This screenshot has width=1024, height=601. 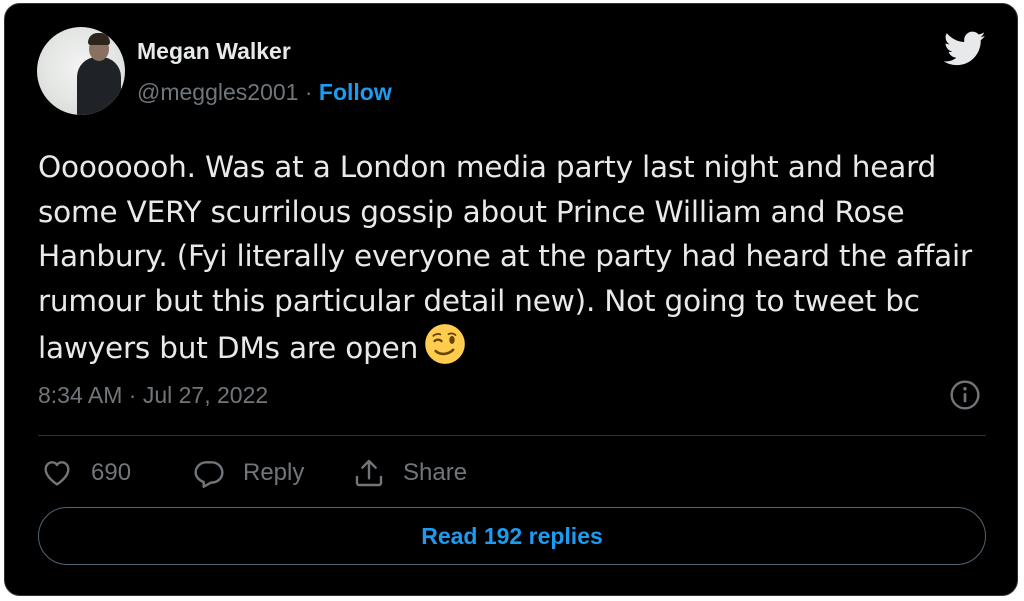 What do you see at coordinates (445, 344) in the screenshot?
I see `winking-face-icon` at bounding box center [445, 344].